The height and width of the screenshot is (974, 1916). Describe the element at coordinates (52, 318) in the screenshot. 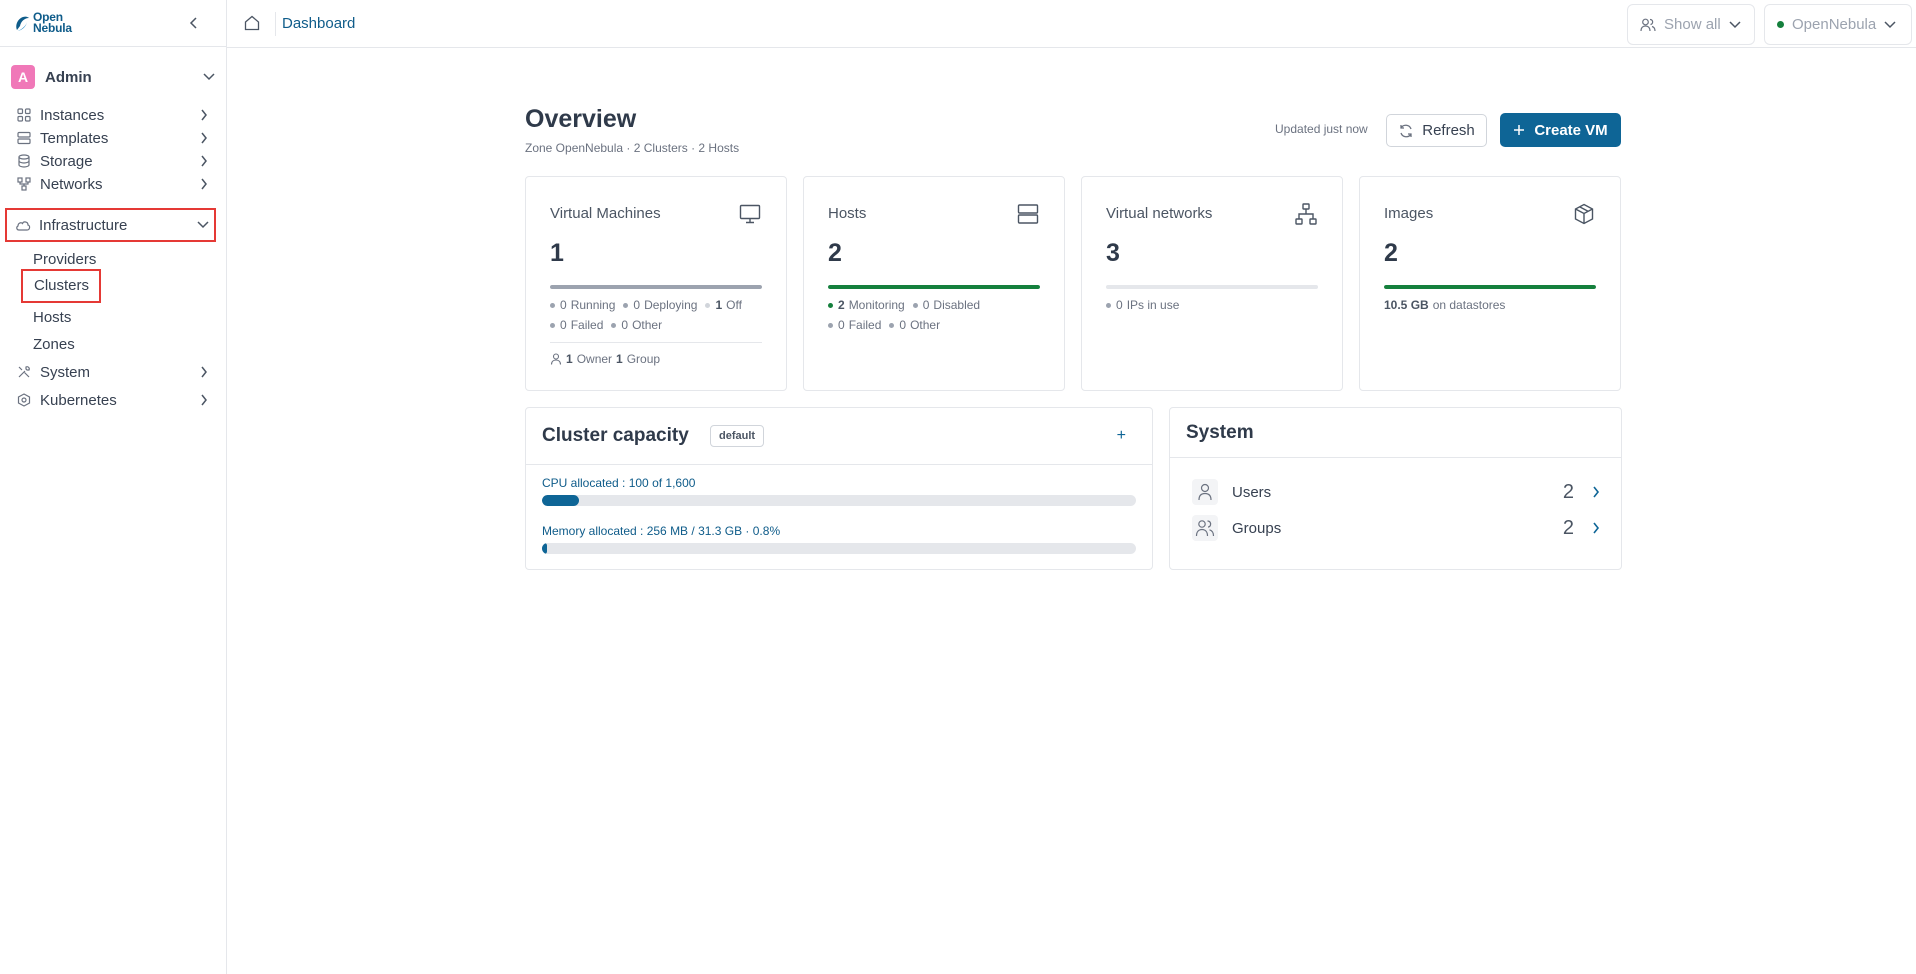

I see `sidebar-subitem-hosts: Hosts` at that location.